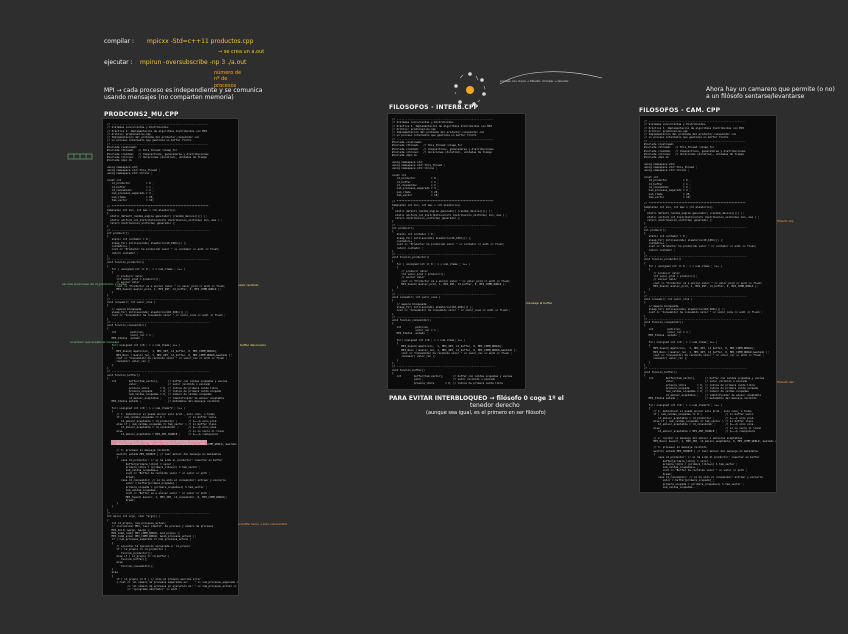 The width and height of the screenshot is (848, 634). Describe the element at coordinates (241, 52) in the screenshot. I see `compilar-result-note: → se crea un a.out` at that location.